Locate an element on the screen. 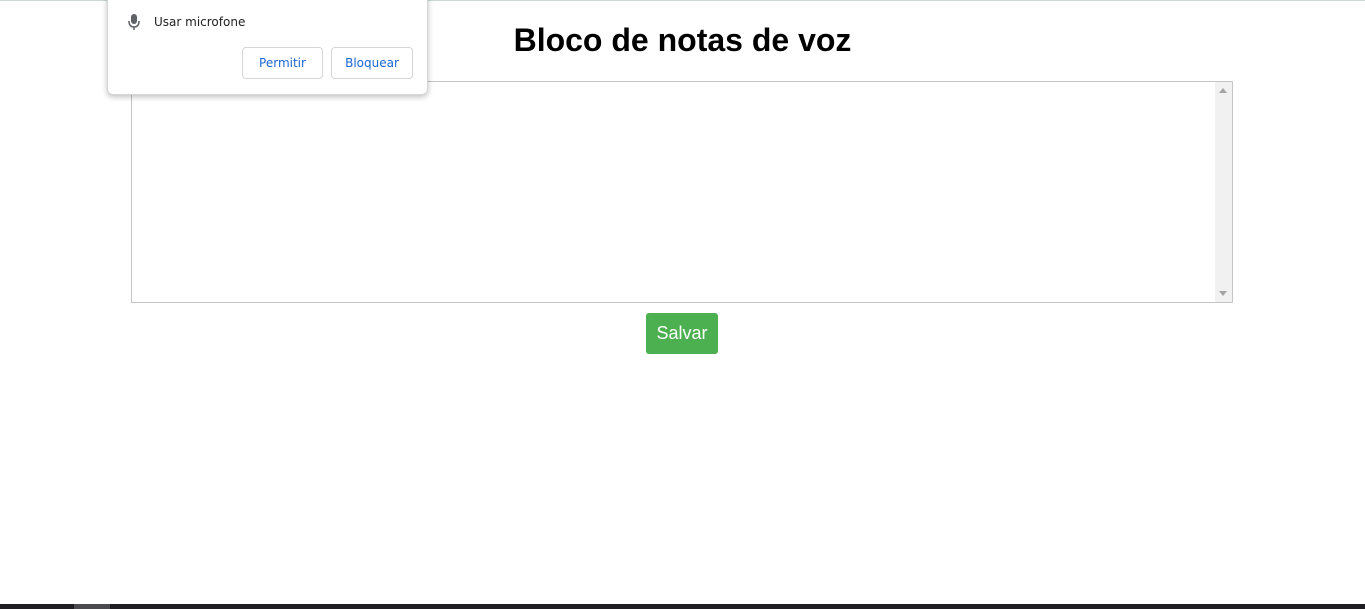 The height and width of the screenshot is (609, 1365). allow-button: Permitir is located at coordinates (282, 63).